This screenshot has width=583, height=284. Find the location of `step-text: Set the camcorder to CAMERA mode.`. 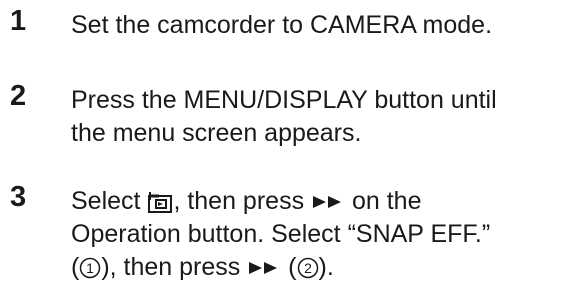

step-text: Set the camcorder to CAMERA mode. is located at coordinates (326, 25).